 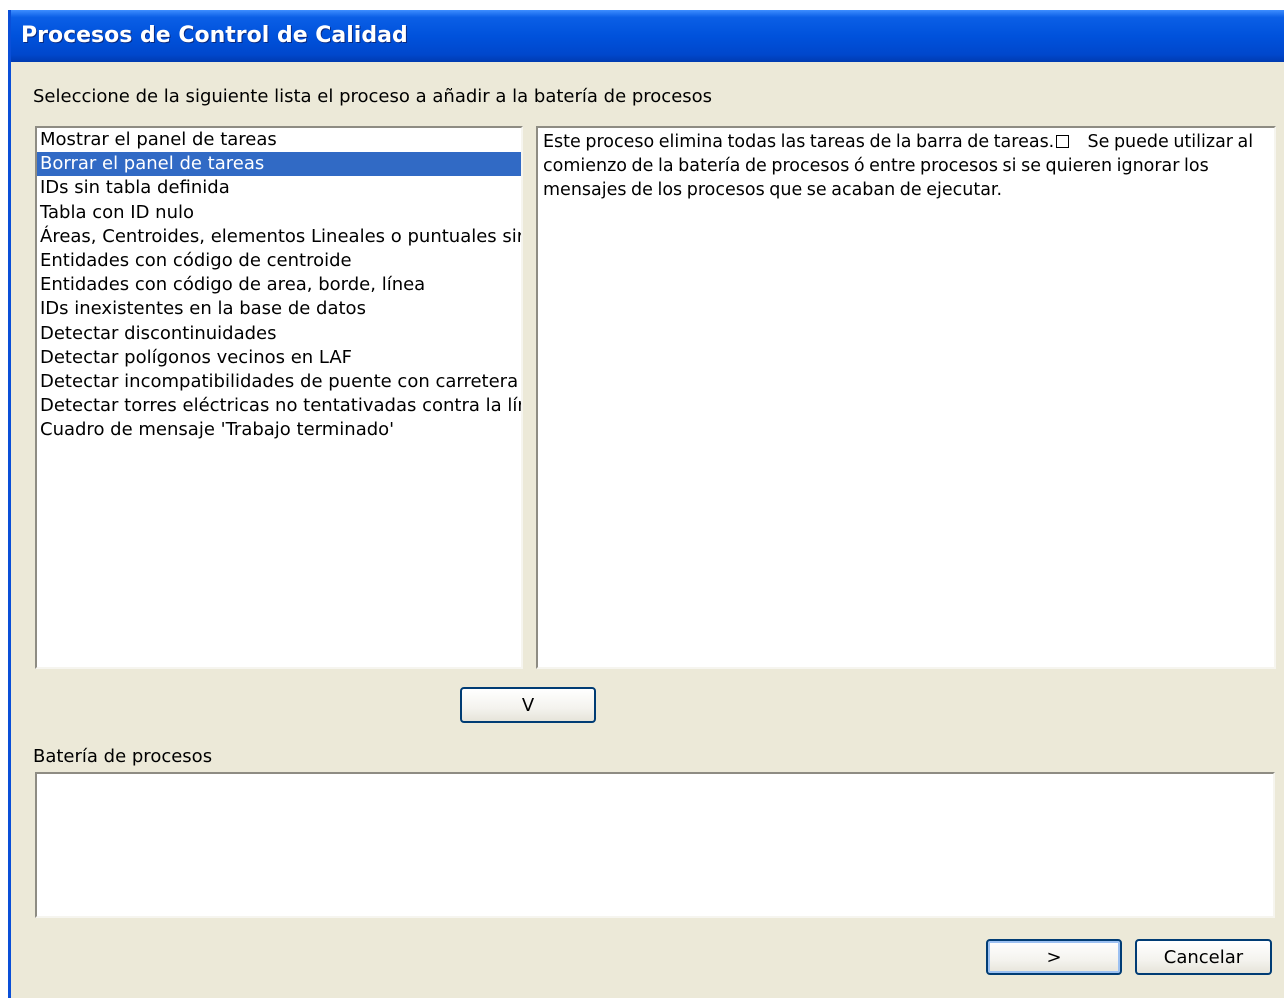 What do you see at coordinates (279, 213) in the screenshot?
I see `process-list-item: Tabla con ID nulo` at bounding box center [279, 213].